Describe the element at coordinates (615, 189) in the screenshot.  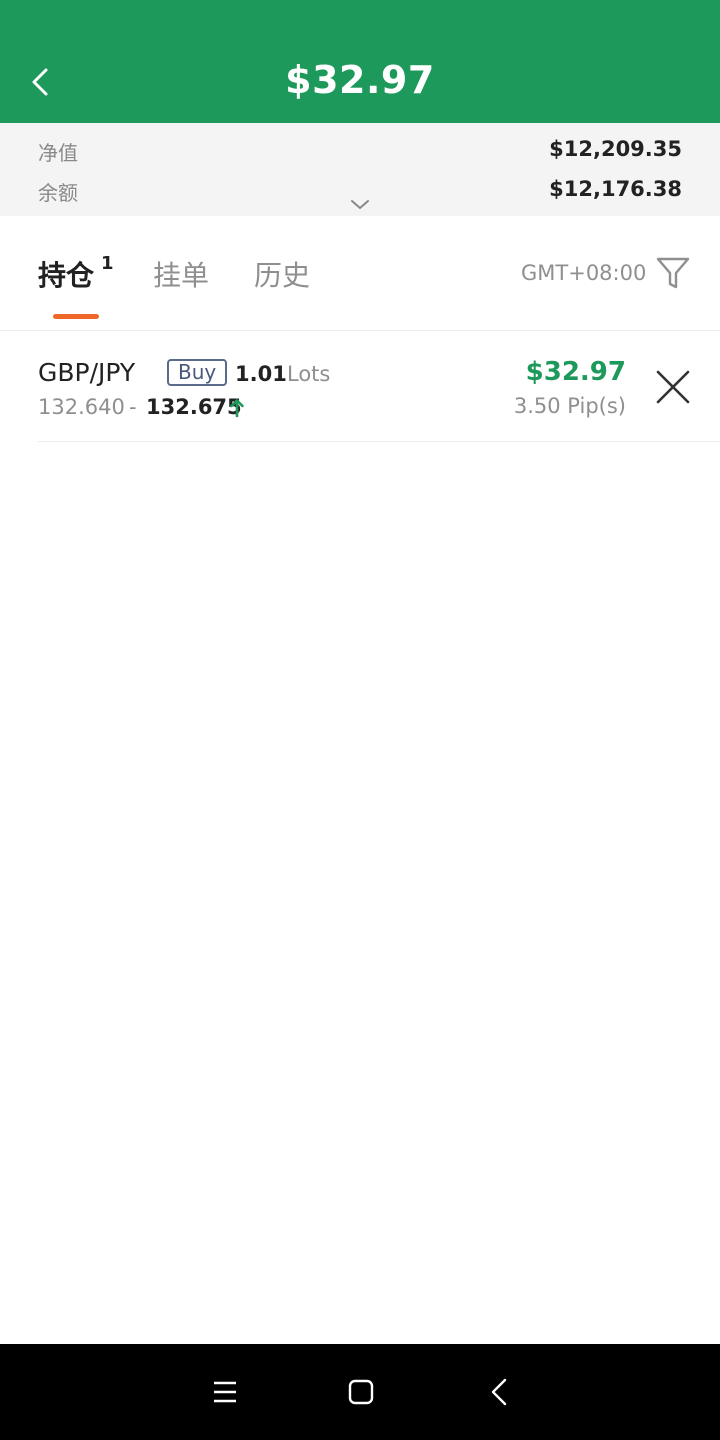
I see `balance-value: $12,176.38` at that location.